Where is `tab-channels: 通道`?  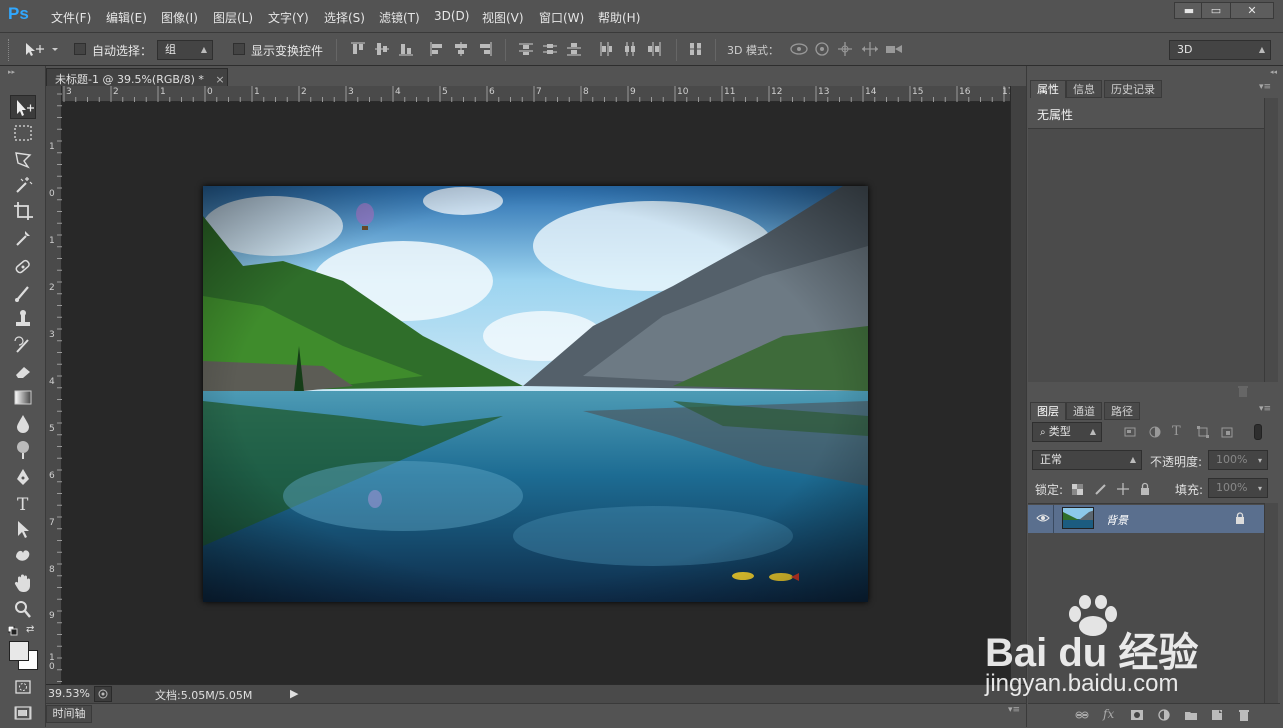
tab-channels: 通道 is located at coordinates (1084, 411).